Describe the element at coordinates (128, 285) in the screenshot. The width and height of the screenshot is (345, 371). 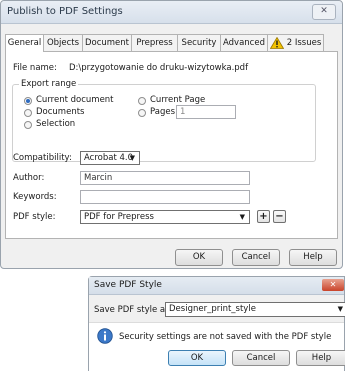
I see `dialog-title: Save PDF Style` at that location.